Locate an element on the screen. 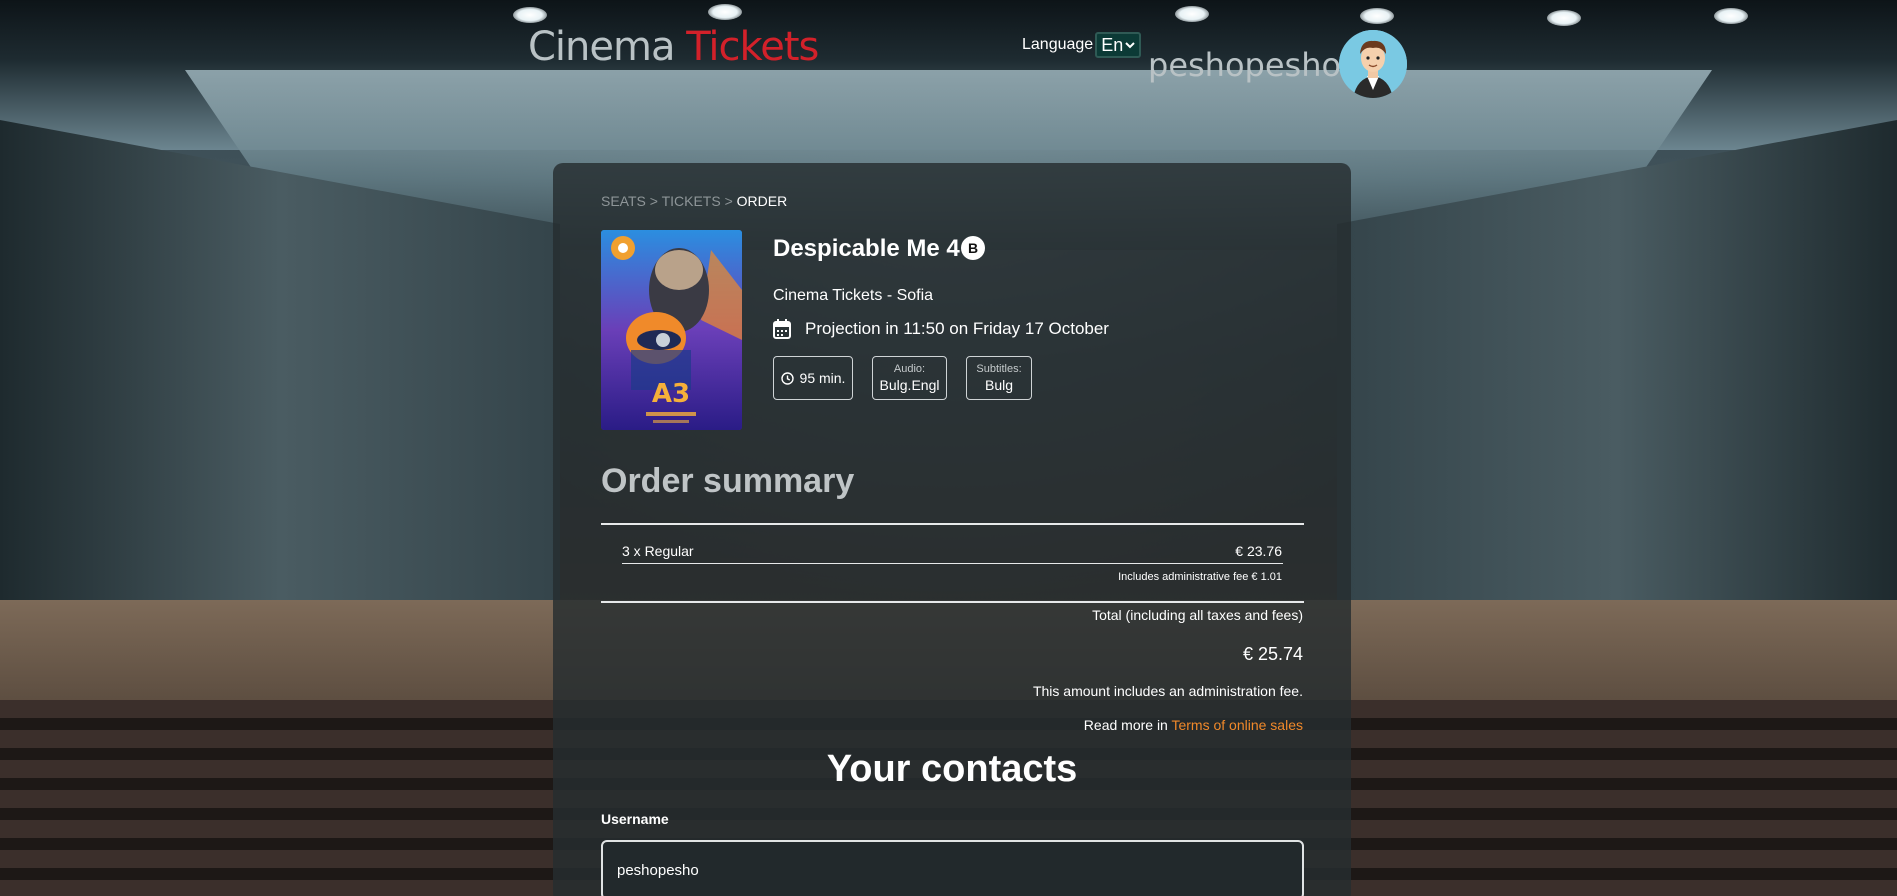 This screenshot has width=1897, height=896. calendar-icon is located at coordinates (782, 329).